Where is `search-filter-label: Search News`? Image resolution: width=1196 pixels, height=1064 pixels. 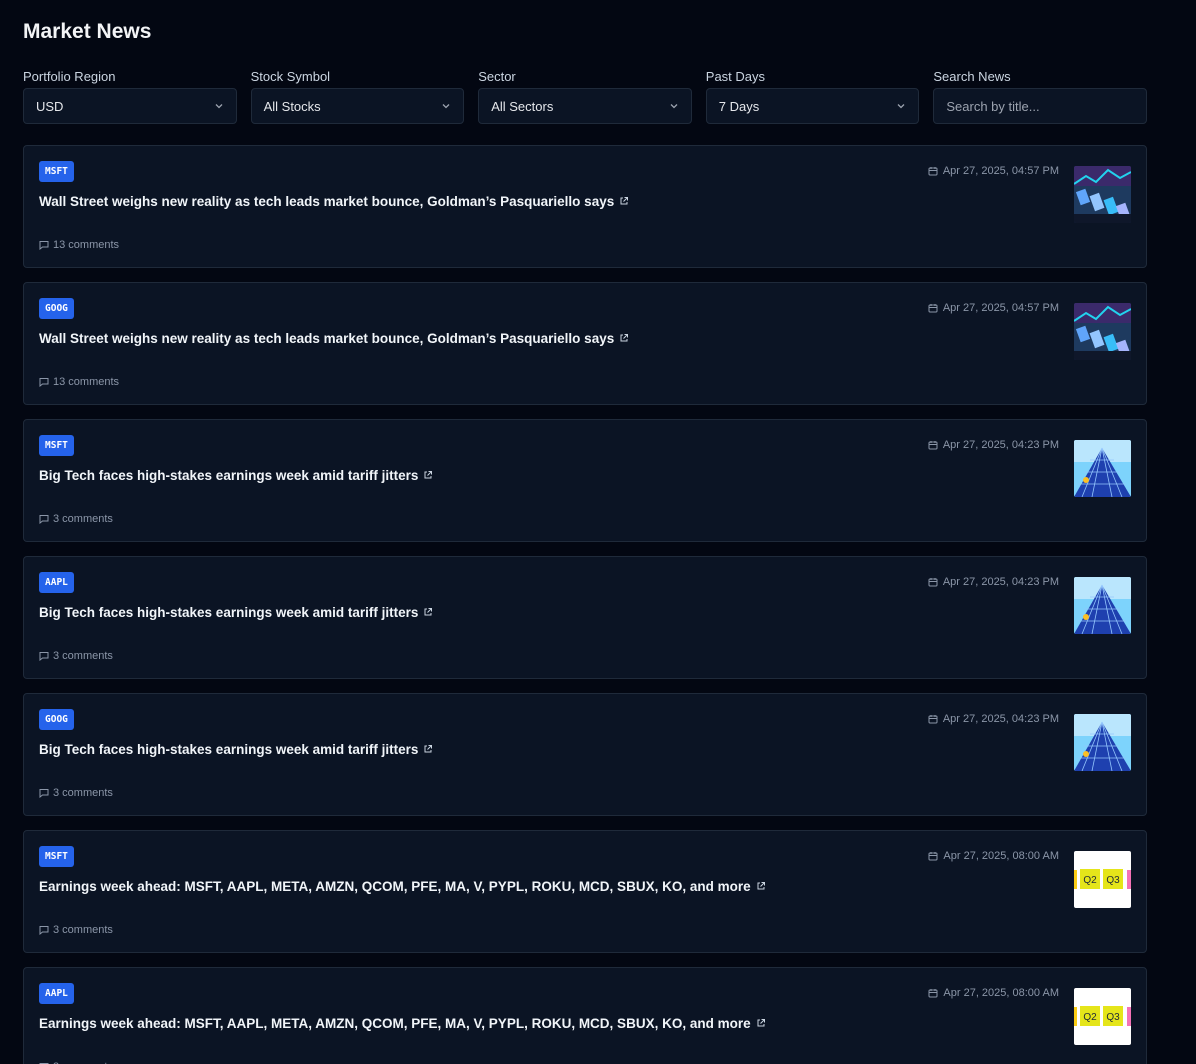 search-filter-label: Search News is located at coordinates (972, 76).